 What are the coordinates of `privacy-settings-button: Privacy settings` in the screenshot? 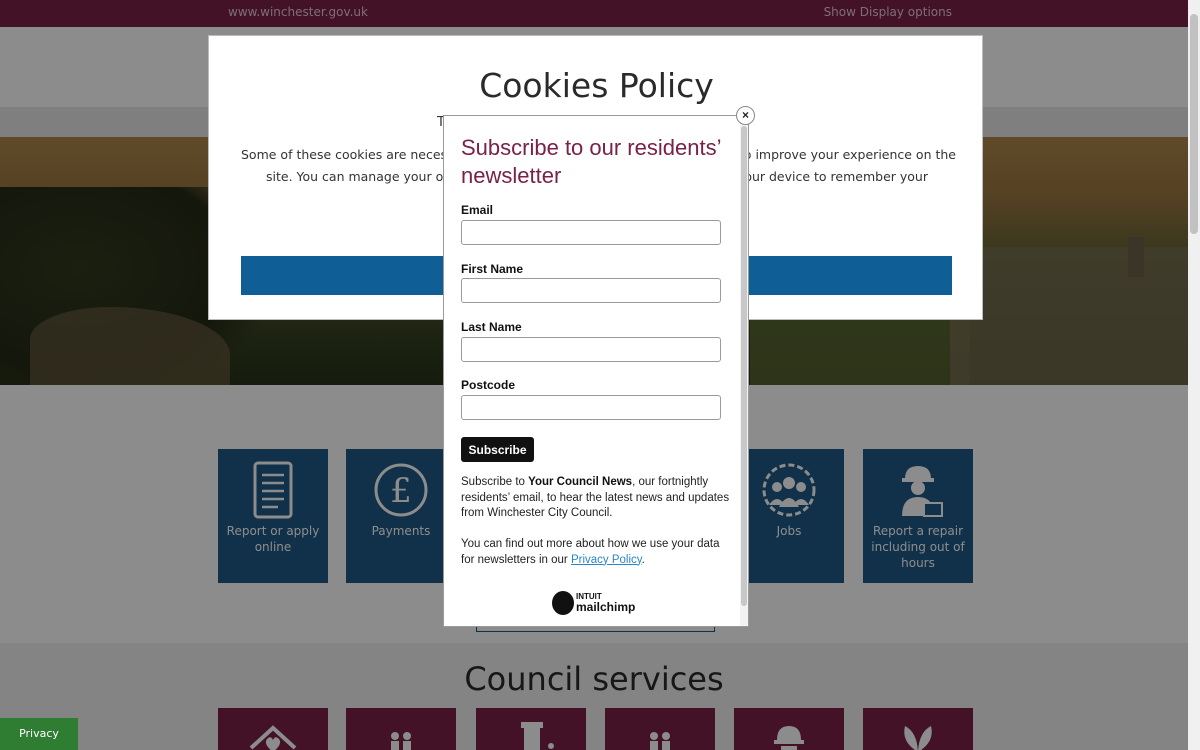 It's located at (39, 734).